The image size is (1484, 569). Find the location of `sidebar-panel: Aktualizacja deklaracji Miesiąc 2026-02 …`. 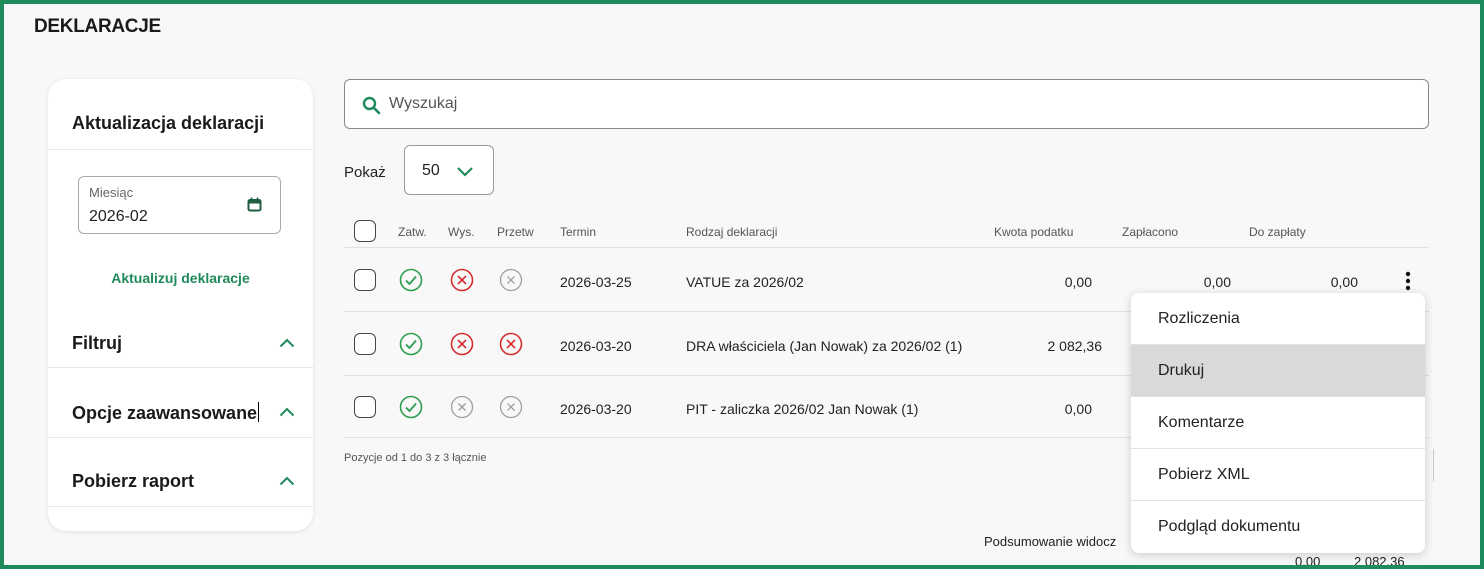

sidebar-panel: Aktualizacja deklaracji Miesiąc 2026-02 … is located at coordinates (180, 305).